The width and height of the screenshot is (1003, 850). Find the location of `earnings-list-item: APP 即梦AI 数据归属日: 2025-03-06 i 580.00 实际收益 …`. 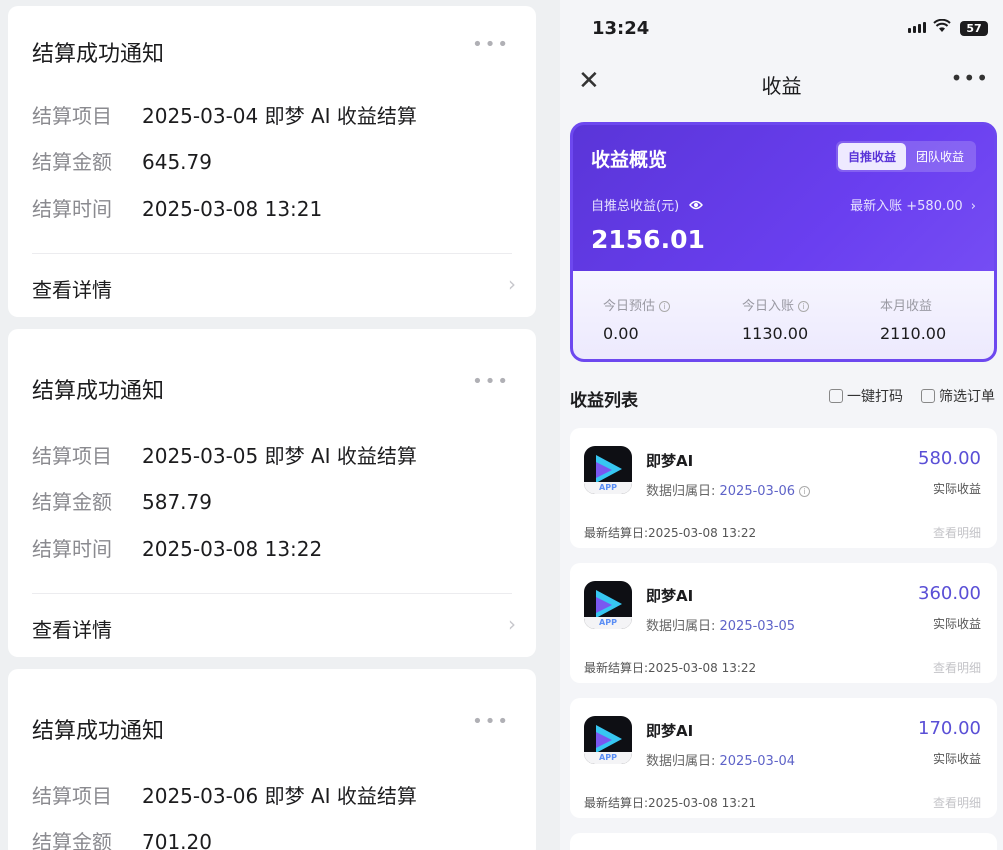

earnings-list-item: APP 即梦AI 数据归属日: 2025-03-06 i 580.00 实际收益 … is located at coordinates (783, 488).